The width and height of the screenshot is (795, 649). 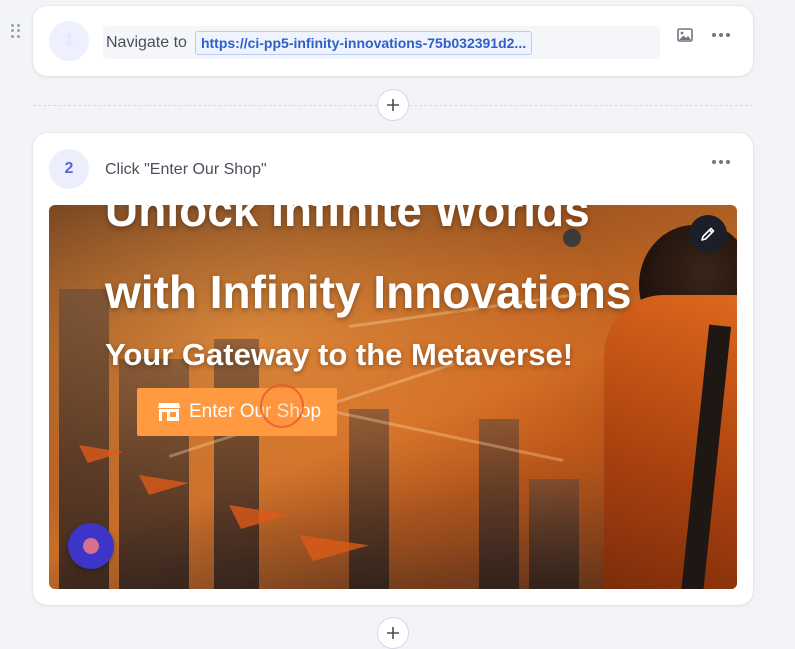 I want to click on record-icon, so click(x=91, y=546).